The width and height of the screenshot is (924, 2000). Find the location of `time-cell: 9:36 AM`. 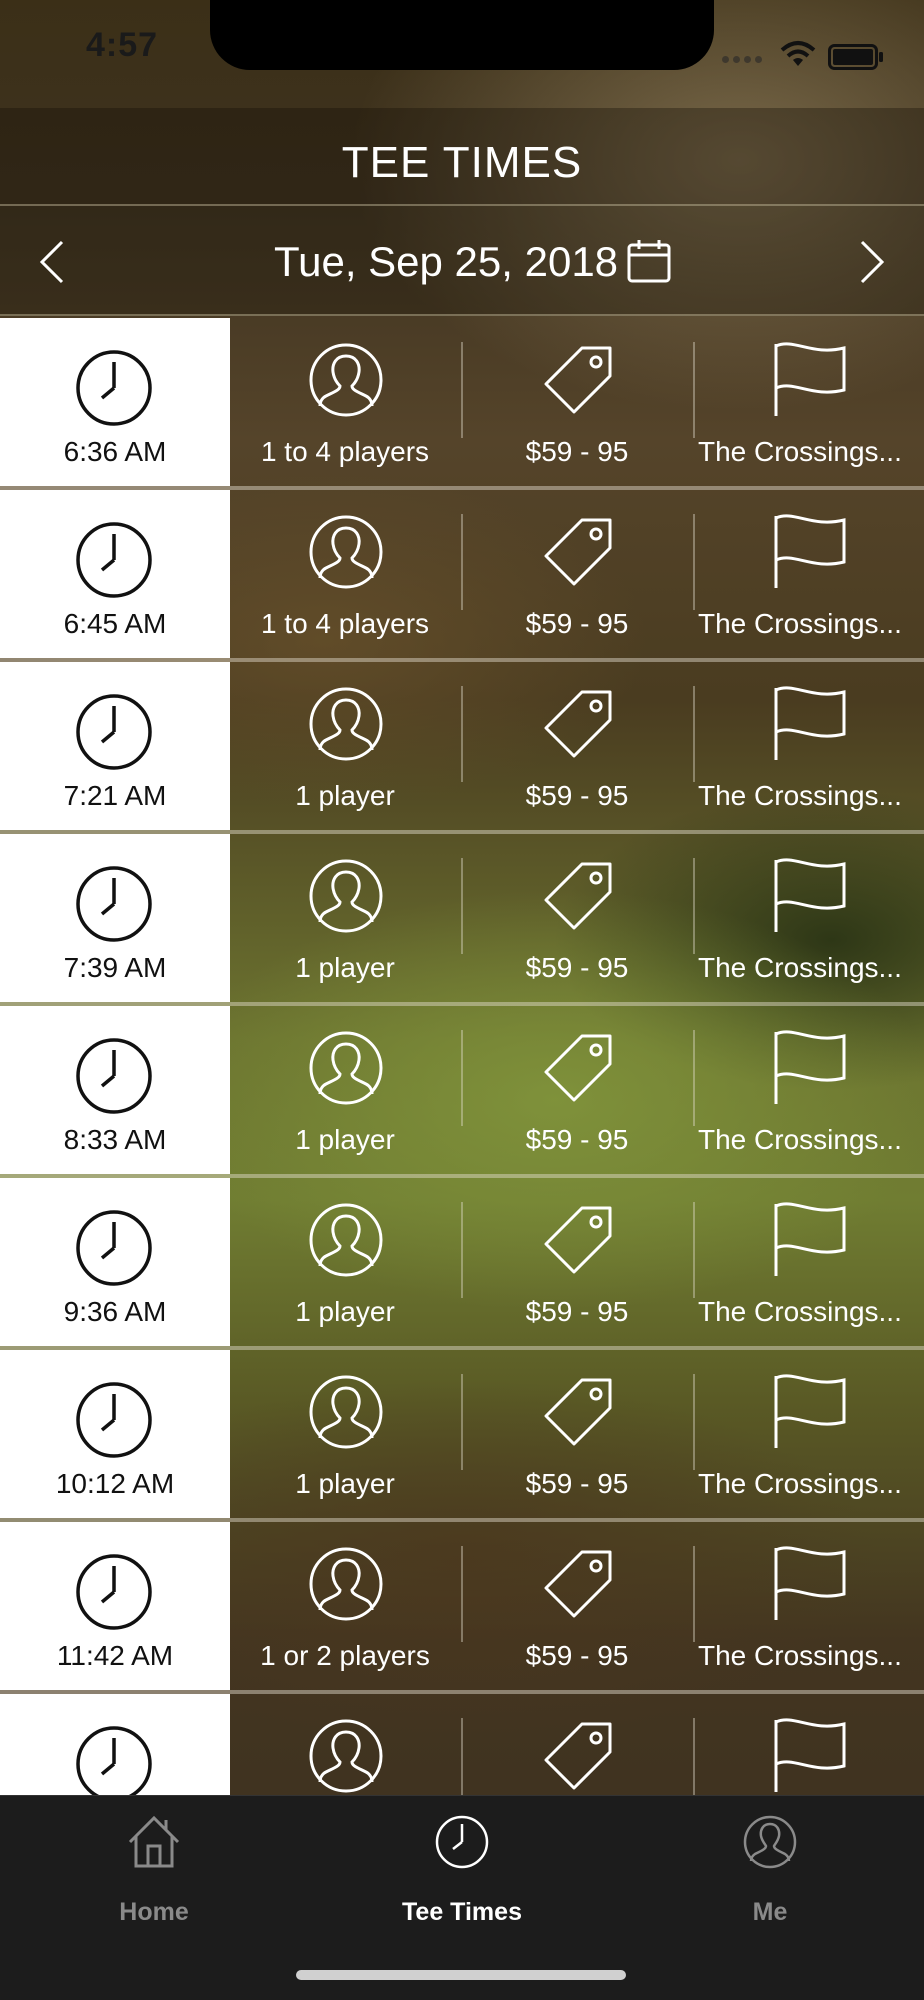

time-cell: 9:36 AM is located at coordinates (115, 1262).